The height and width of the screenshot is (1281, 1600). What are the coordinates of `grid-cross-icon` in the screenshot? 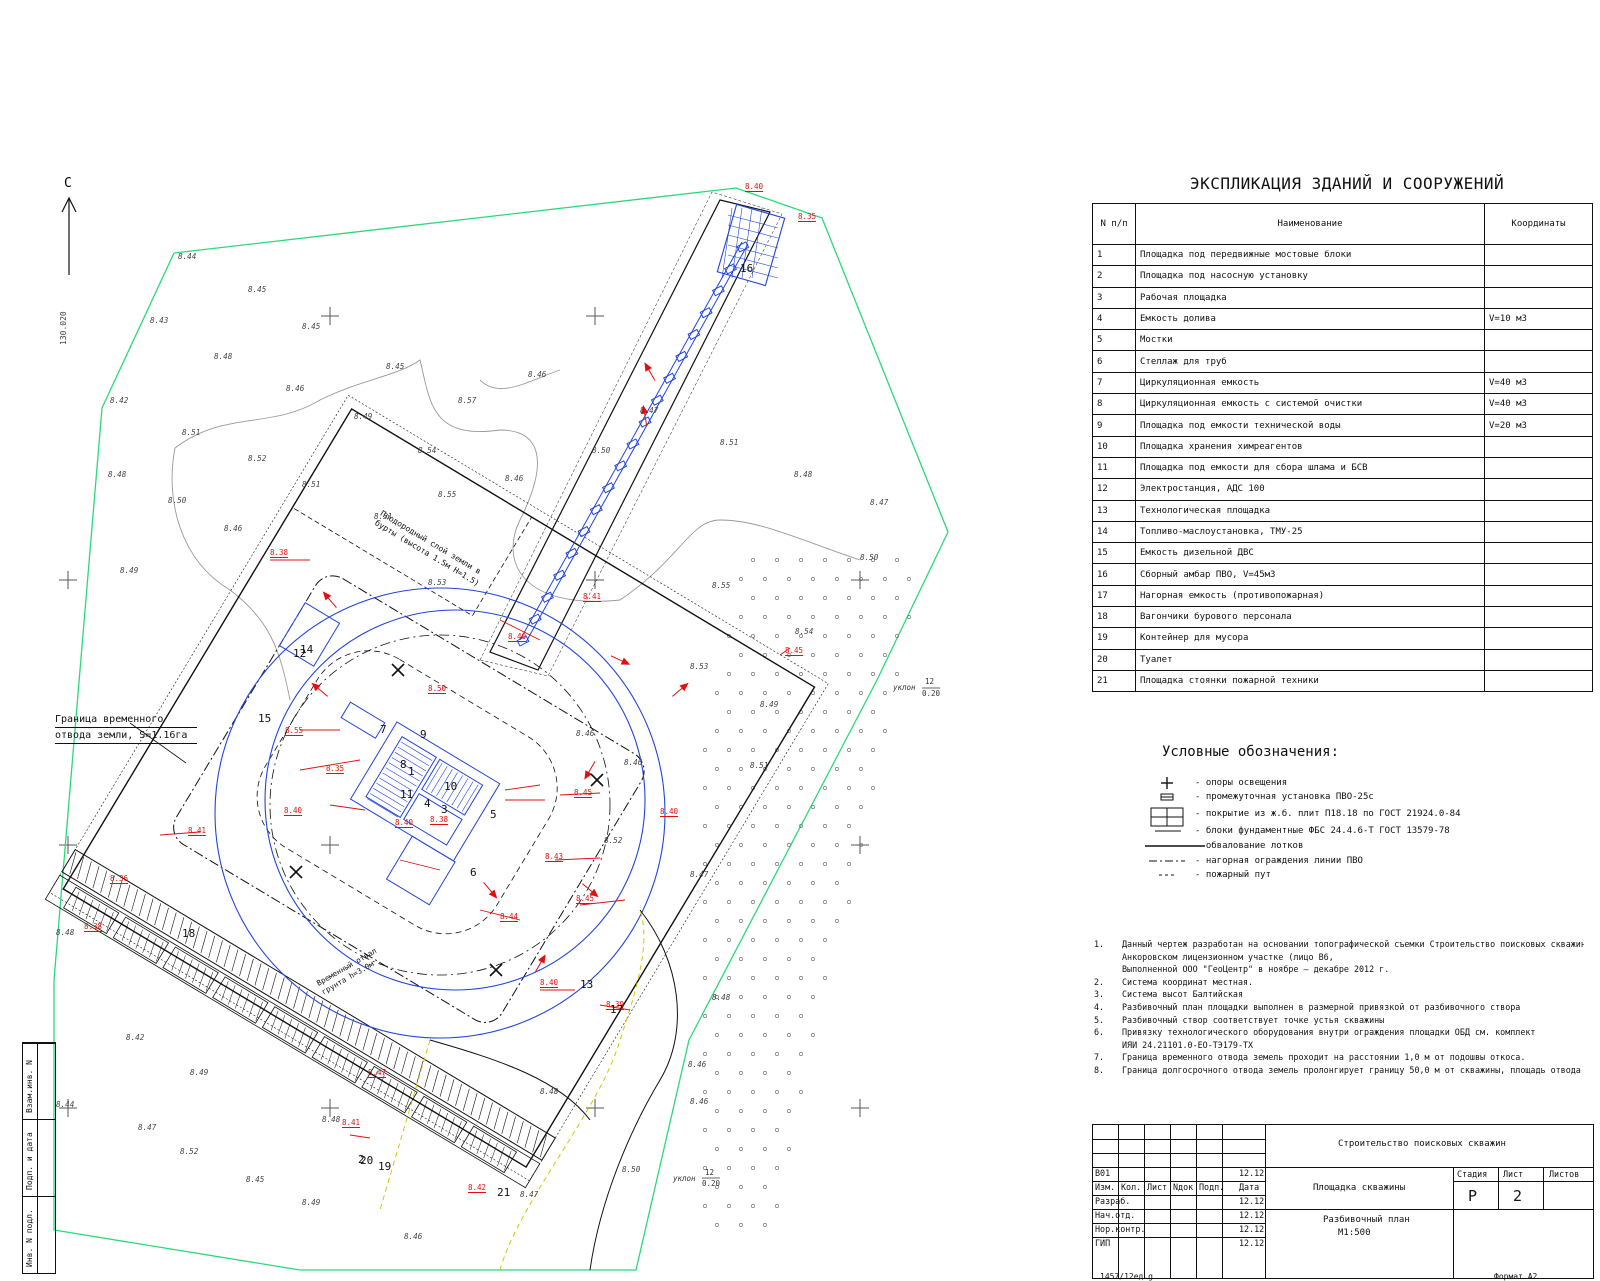 It's located at (330, 316).